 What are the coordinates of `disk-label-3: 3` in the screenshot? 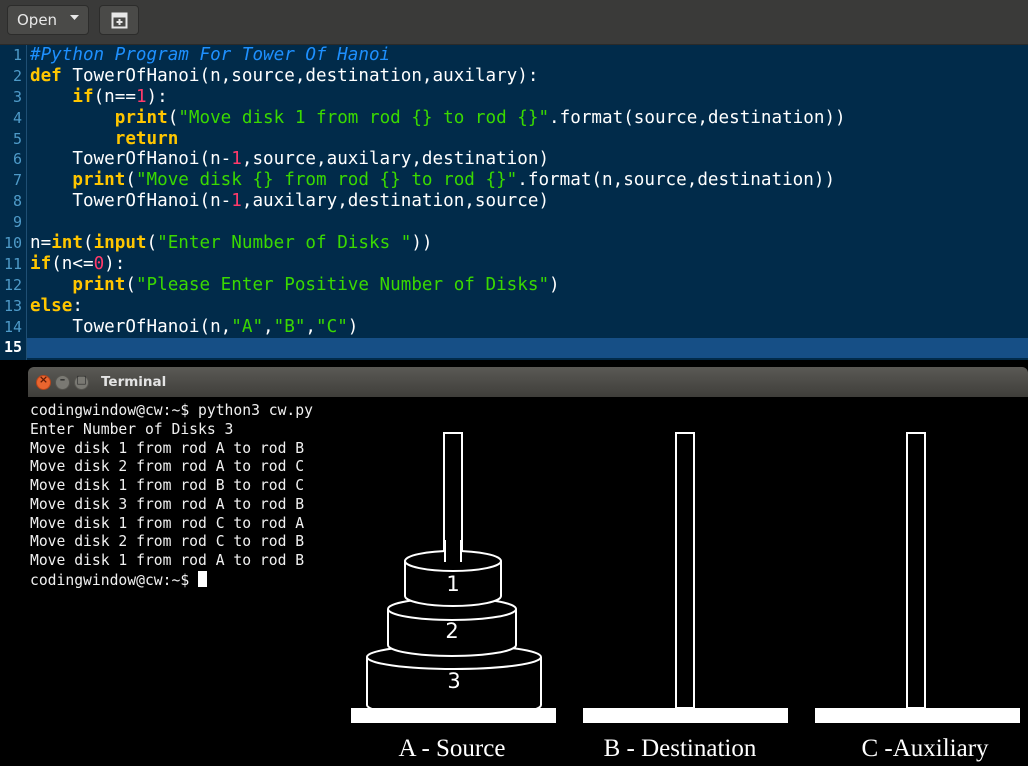 It's located at (453, 681).